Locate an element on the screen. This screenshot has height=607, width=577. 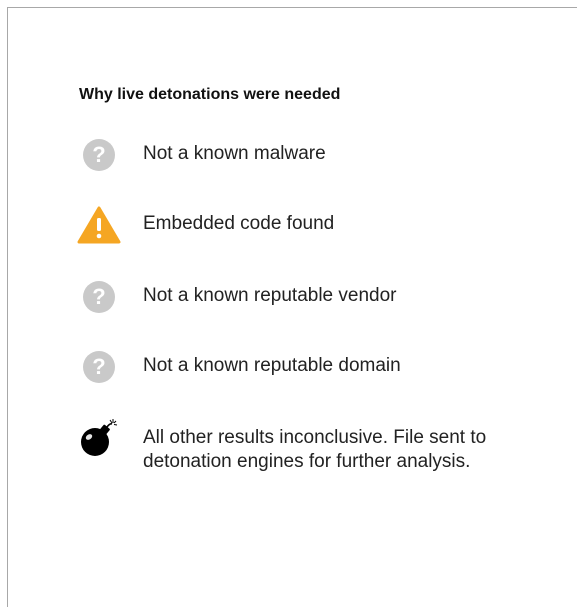
warning-triangle-icon is located at coordinates (99, 225).